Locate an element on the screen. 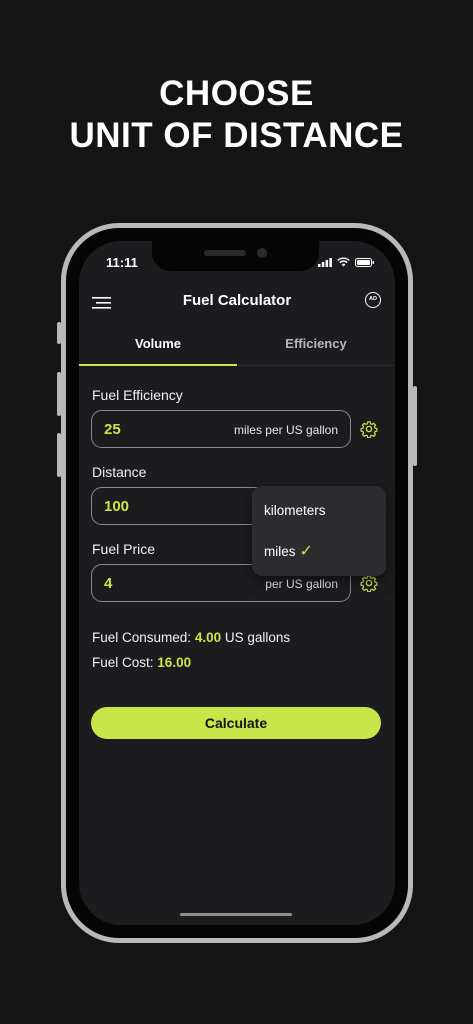  tab-volume: Volume is located at coordinates (158, 347).